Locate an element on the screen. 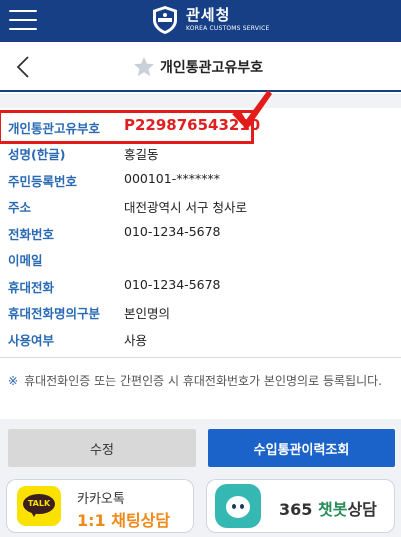  chatbot-label: 365 챗봇상담 is located at coordinates (328, 509).